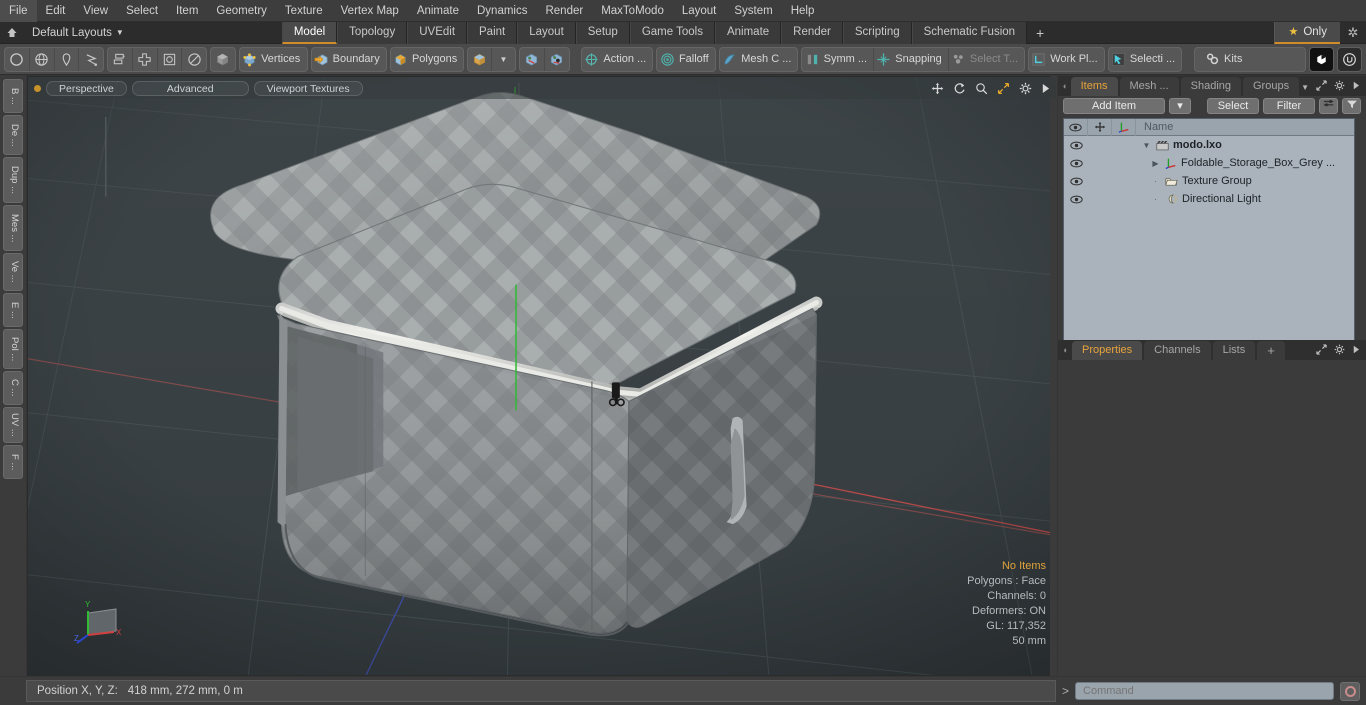 Image resolution: width=1366 pixels, height=705 pixels. I want to click on lasso-icon, so click(91, 59).